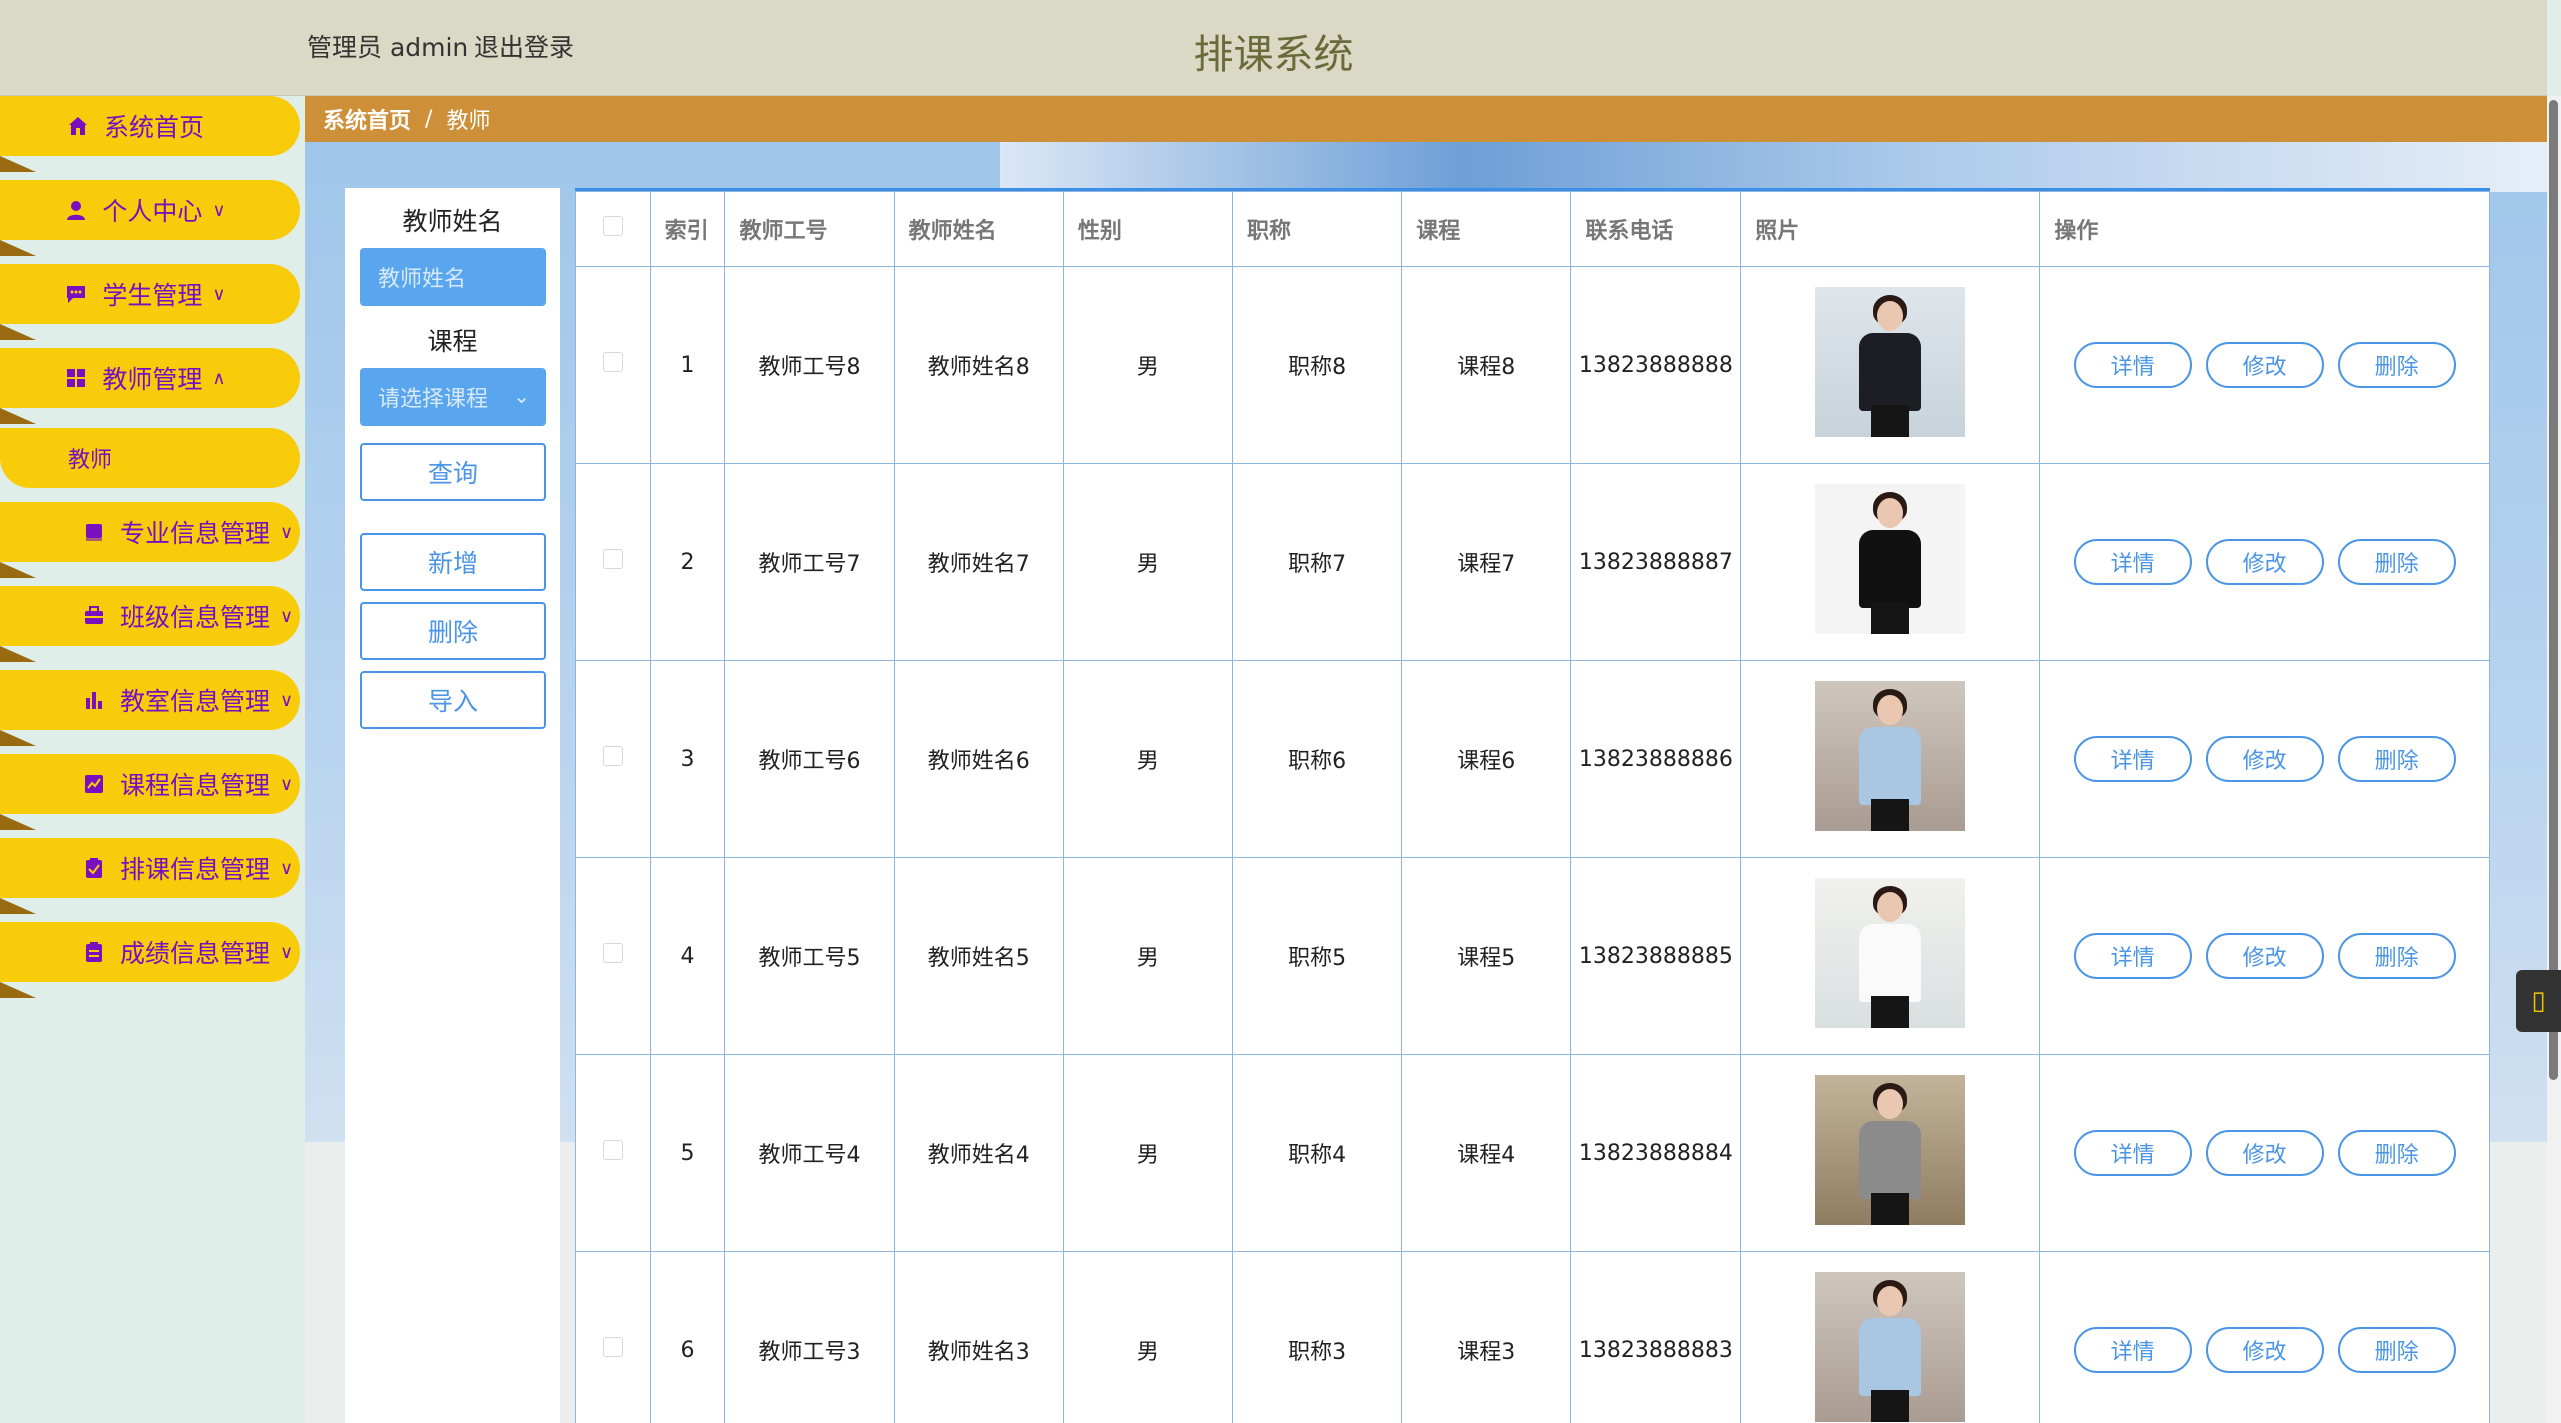 Image resolution: width=2561 pixels, height=1423 pixels. What do you see at coordinates (2538, 1001) in the screenshot?
I see `floating-tool-icon: ▯` at bounding box center [2538, 1001].